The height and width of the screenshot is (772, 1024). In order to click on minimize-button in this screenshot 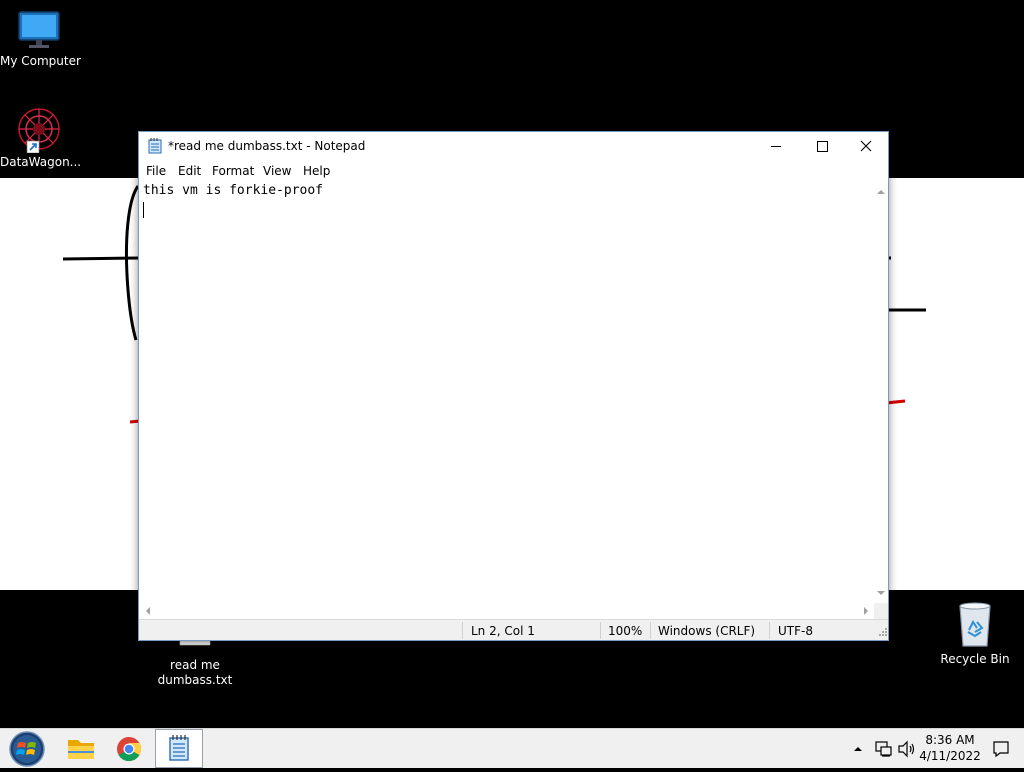, I will do `click(776, 146)`.